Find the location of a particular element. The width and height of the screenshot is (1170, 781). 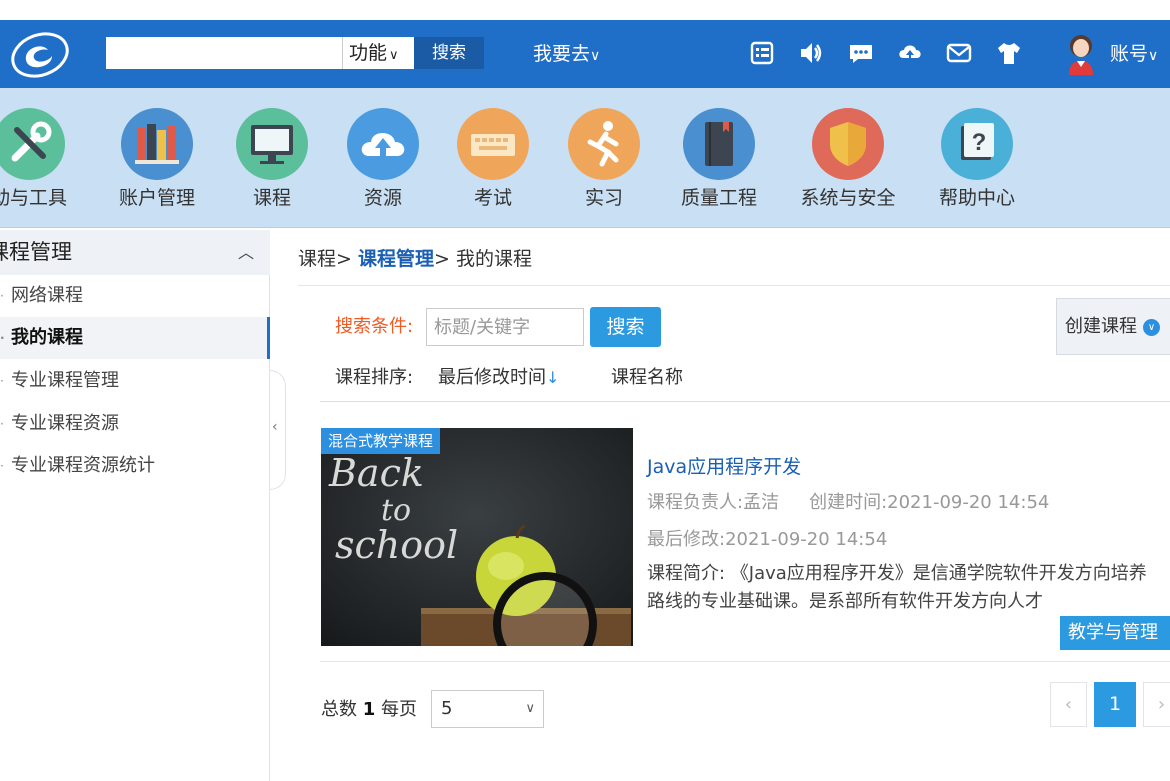

category-label: 帮助中心 is located at coordinates (976, 198).